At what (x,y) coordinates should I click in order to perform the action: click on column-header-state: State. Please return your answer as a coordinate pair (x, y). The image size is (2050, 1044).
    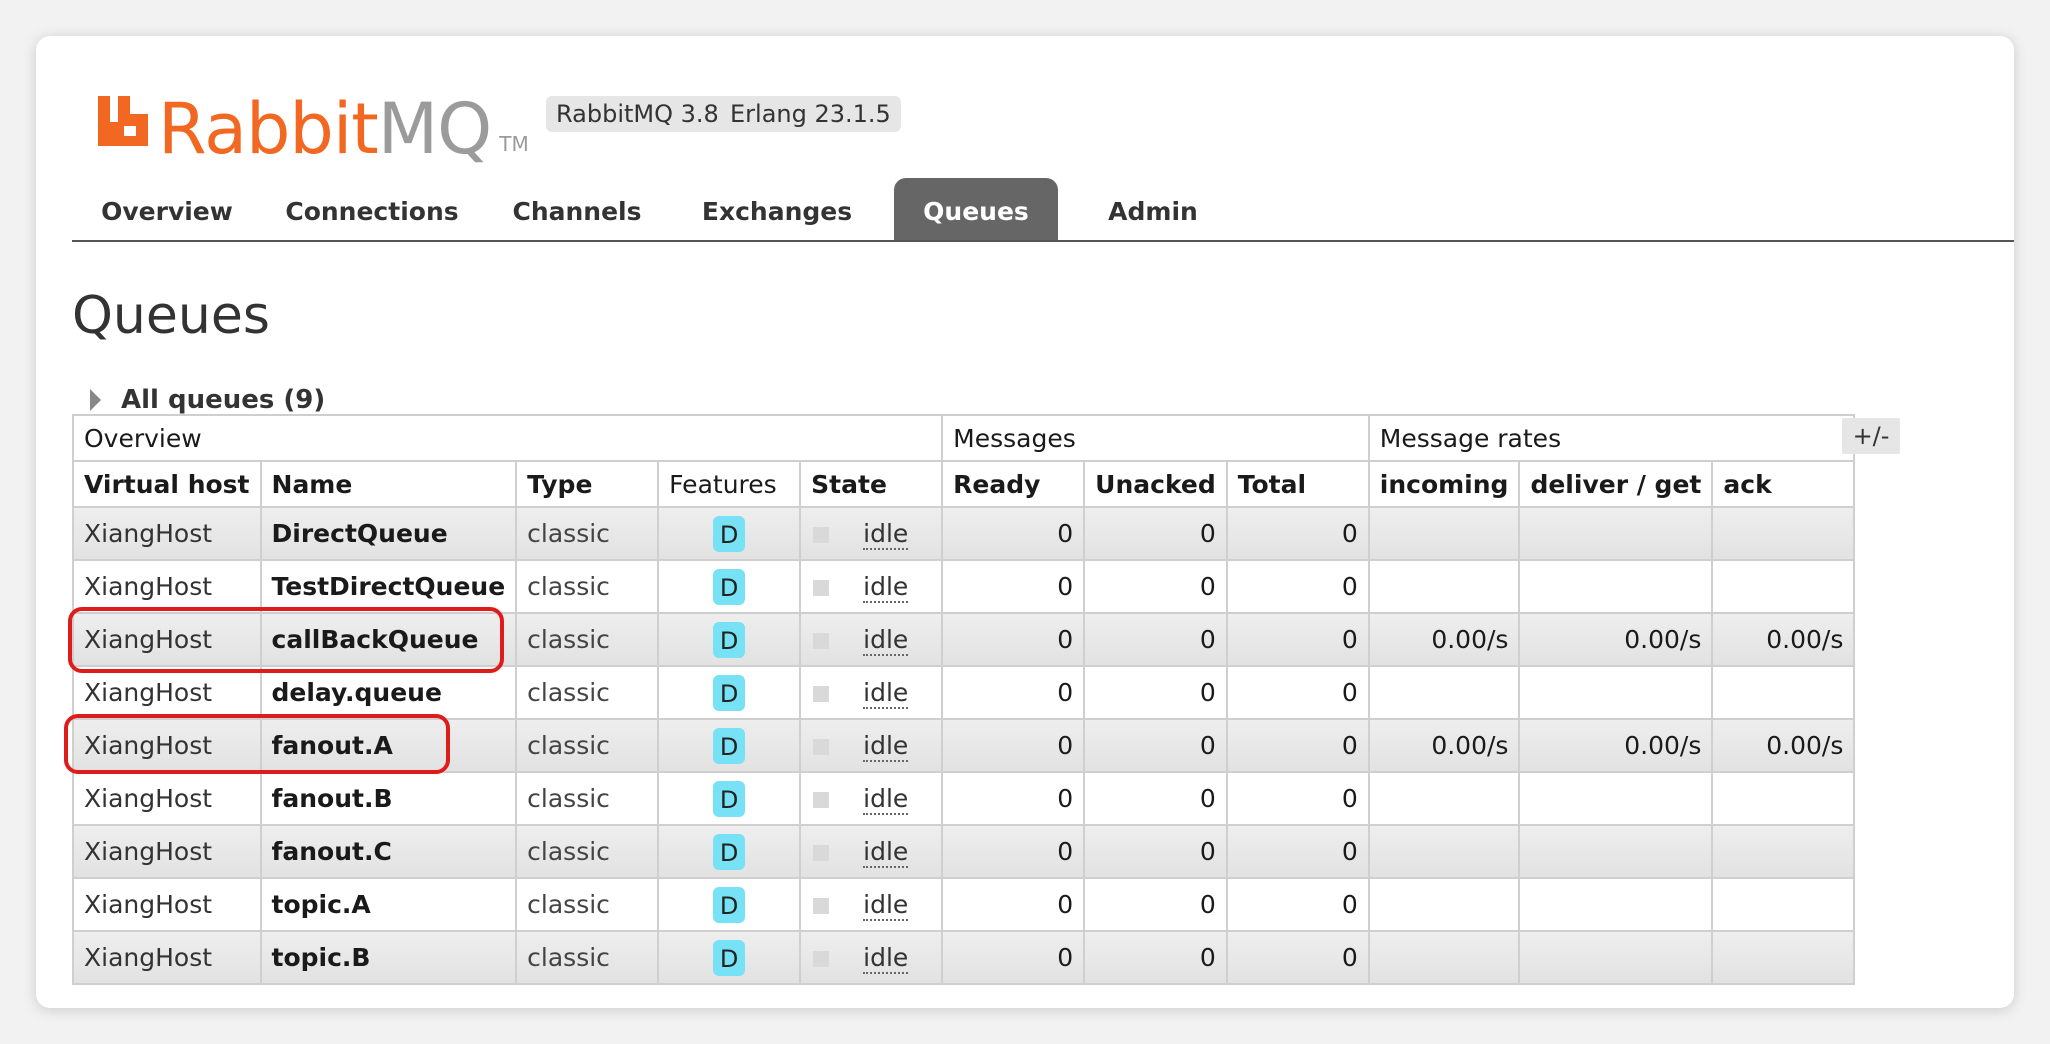
    Looking at the image, I should click on (871, 484).